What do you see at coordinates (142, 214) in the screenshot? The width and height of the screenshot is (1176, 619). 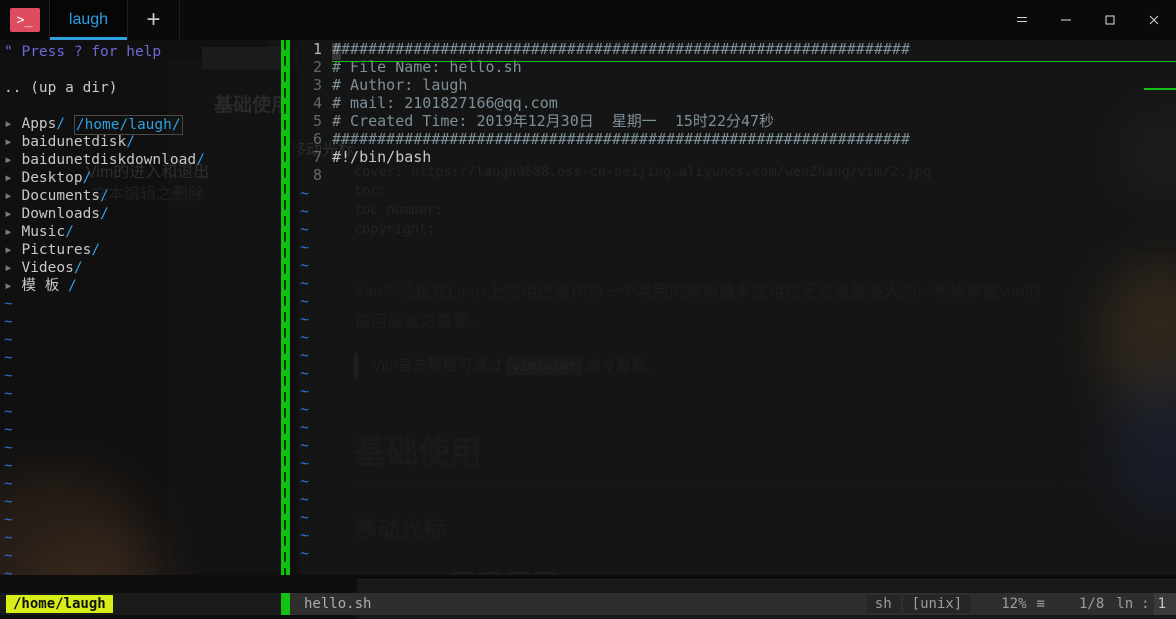 I see `nerdtree-entry-downloads: ▸ Downloads/` at bounding box center [142, 214].